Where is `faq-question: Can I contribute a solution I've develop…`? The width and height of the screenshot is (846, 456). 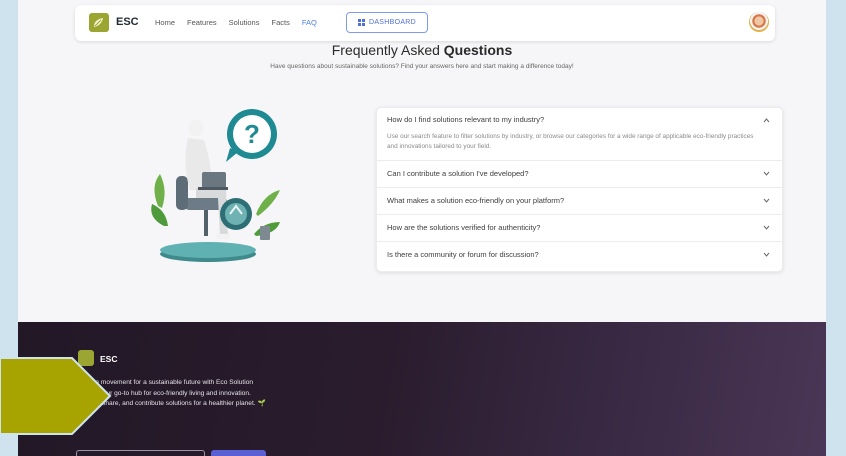 faq-question: Can I contribute a solution I've develop… is located at coordinates (579, 174).